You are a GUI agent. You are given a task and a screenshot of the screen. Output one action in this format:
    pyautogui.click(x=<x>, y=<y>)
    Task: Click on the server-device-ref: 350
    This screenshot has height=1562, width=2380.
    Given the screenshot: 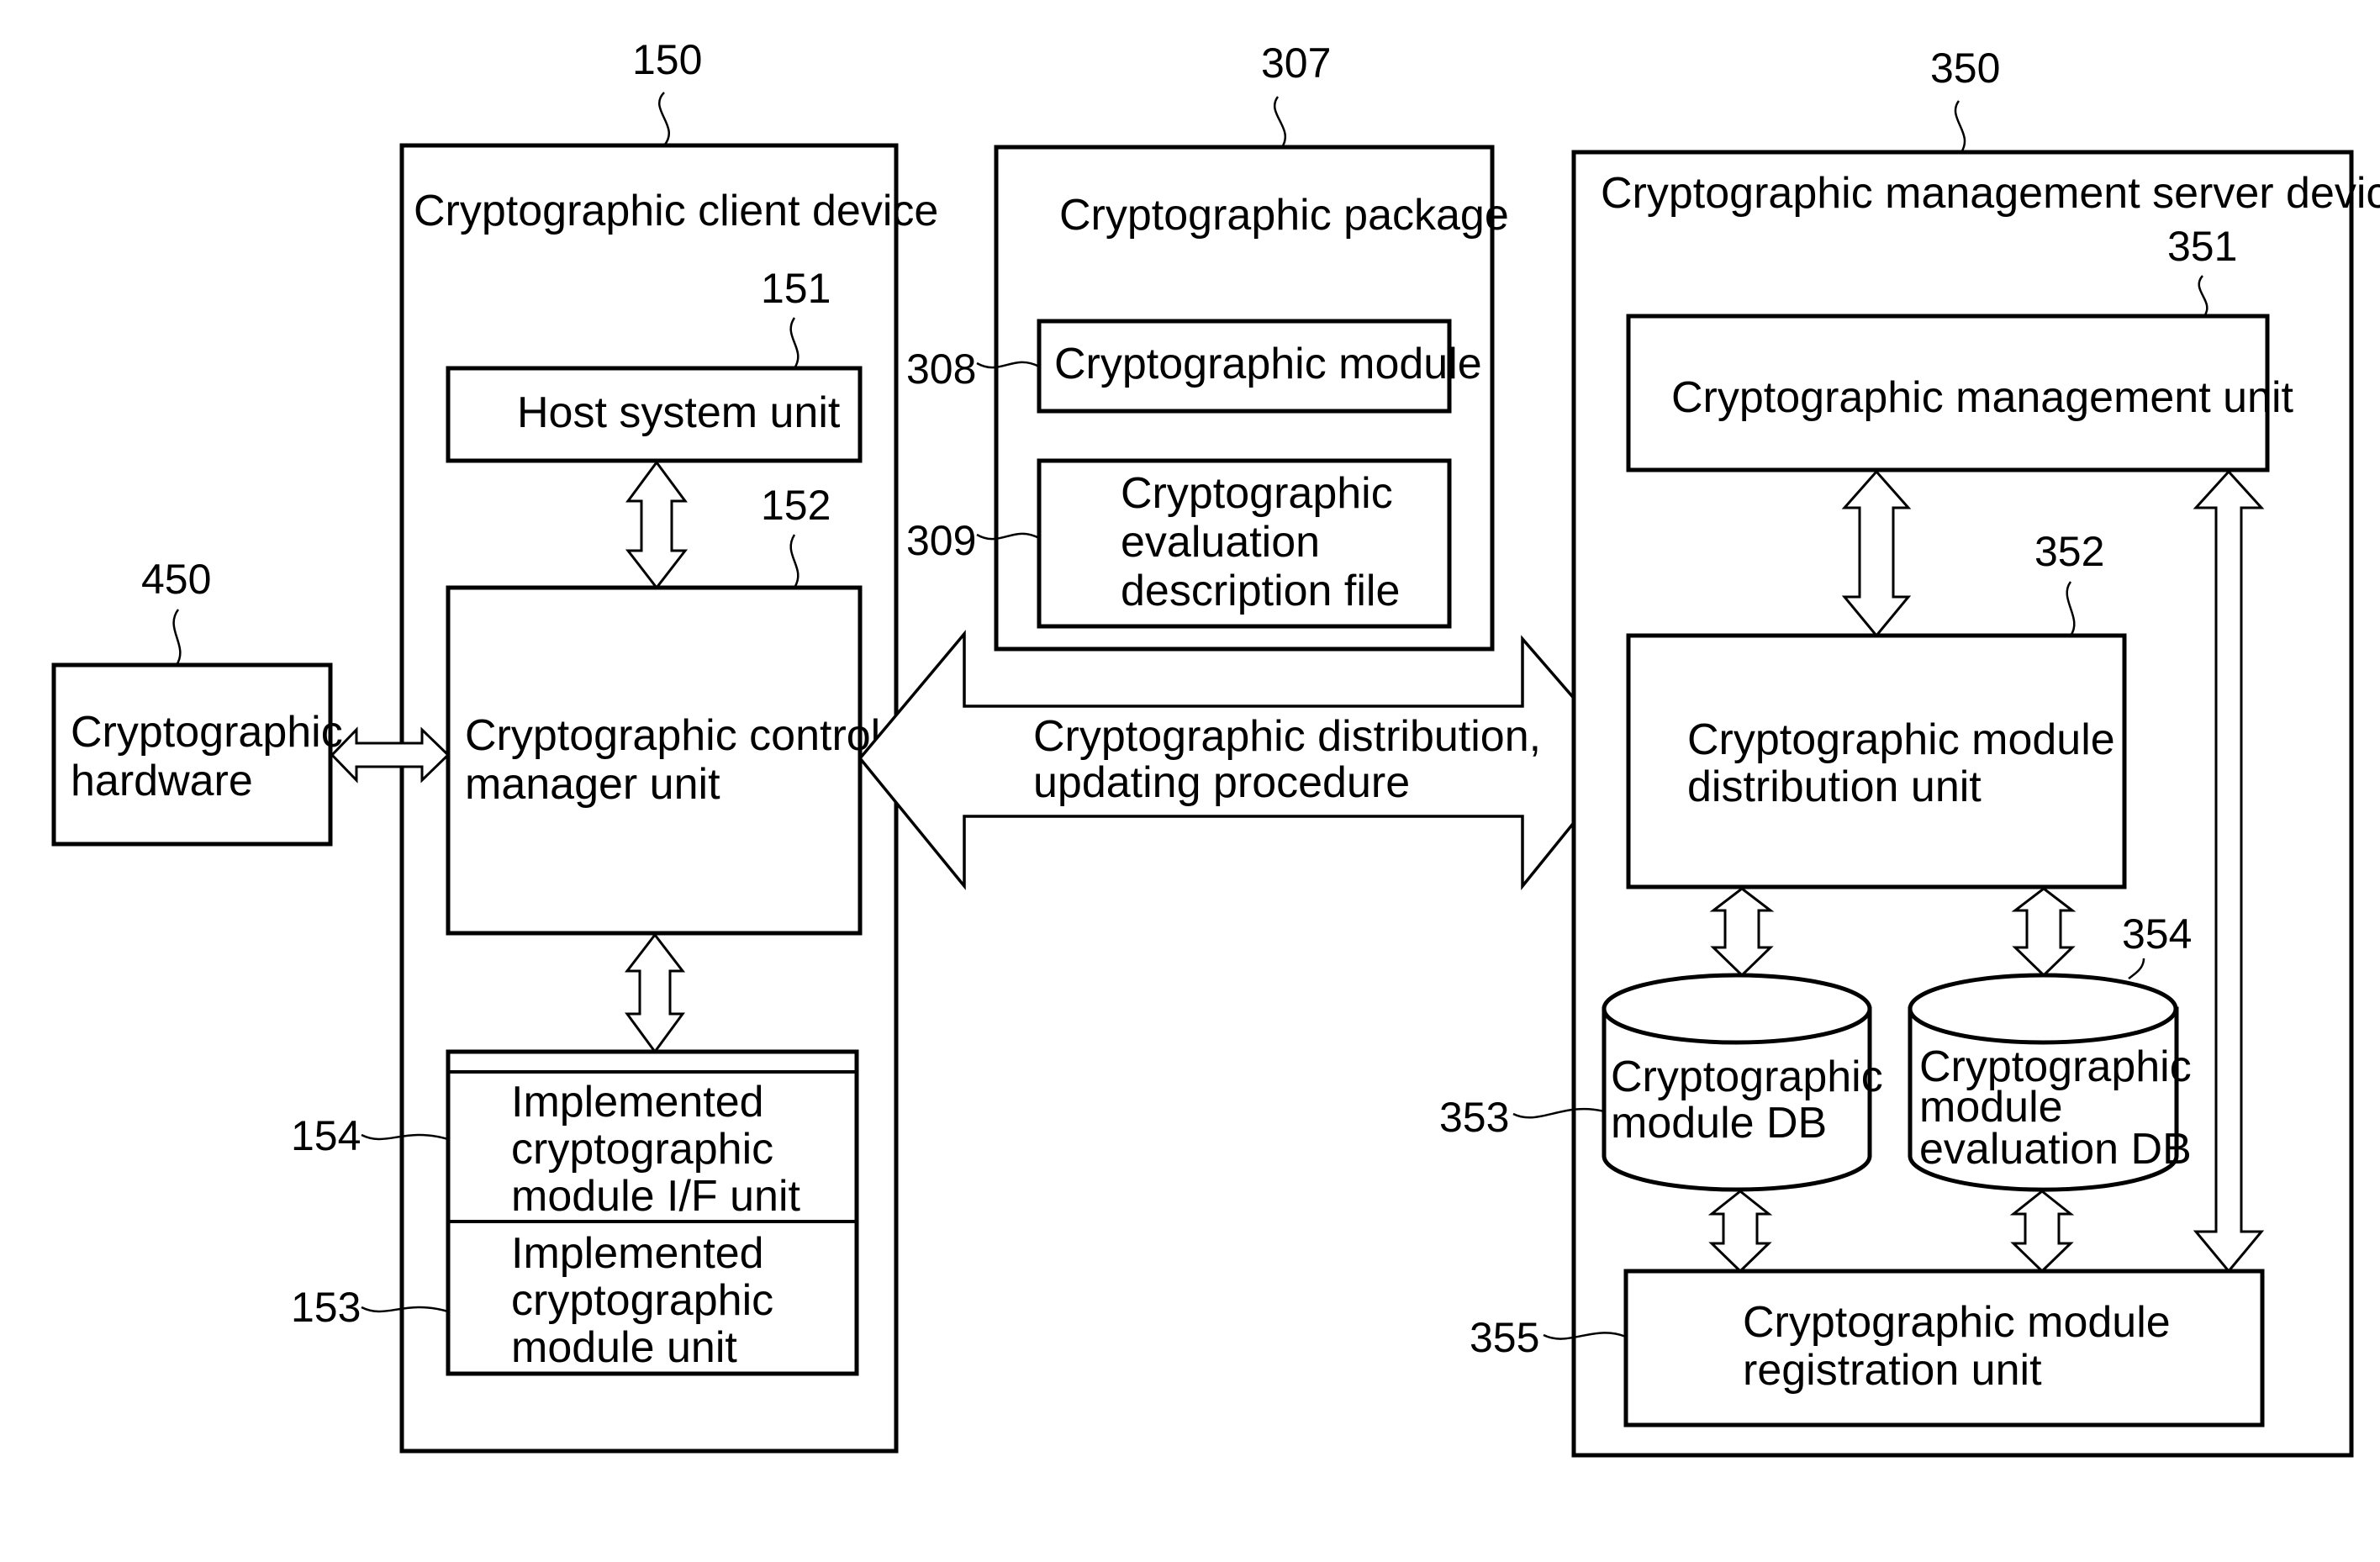 What is the action you would take?
    pyautogui.click(x=1965, y=68)
    